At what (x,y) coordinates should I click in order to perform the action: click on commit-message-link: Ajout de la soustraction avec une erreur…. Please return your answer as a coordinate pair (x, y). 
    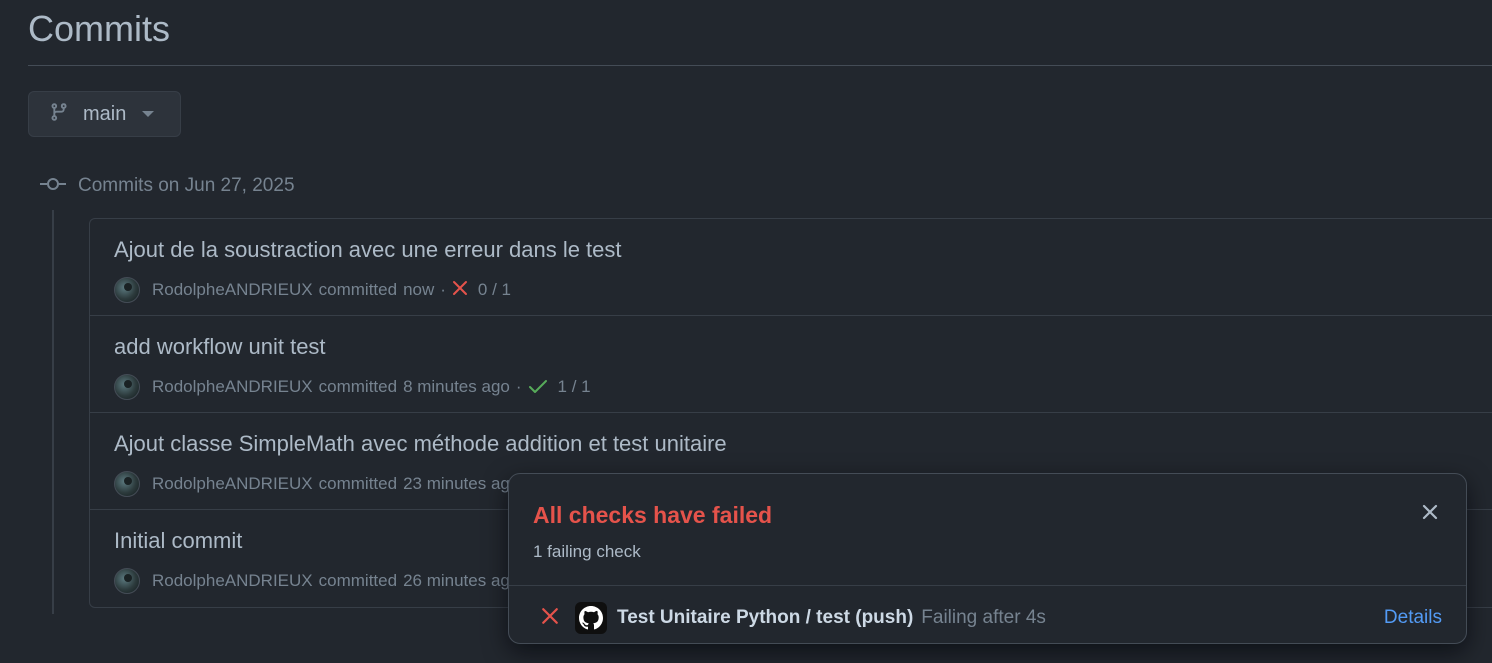
    Looking at the image, I should click on (368, 250).